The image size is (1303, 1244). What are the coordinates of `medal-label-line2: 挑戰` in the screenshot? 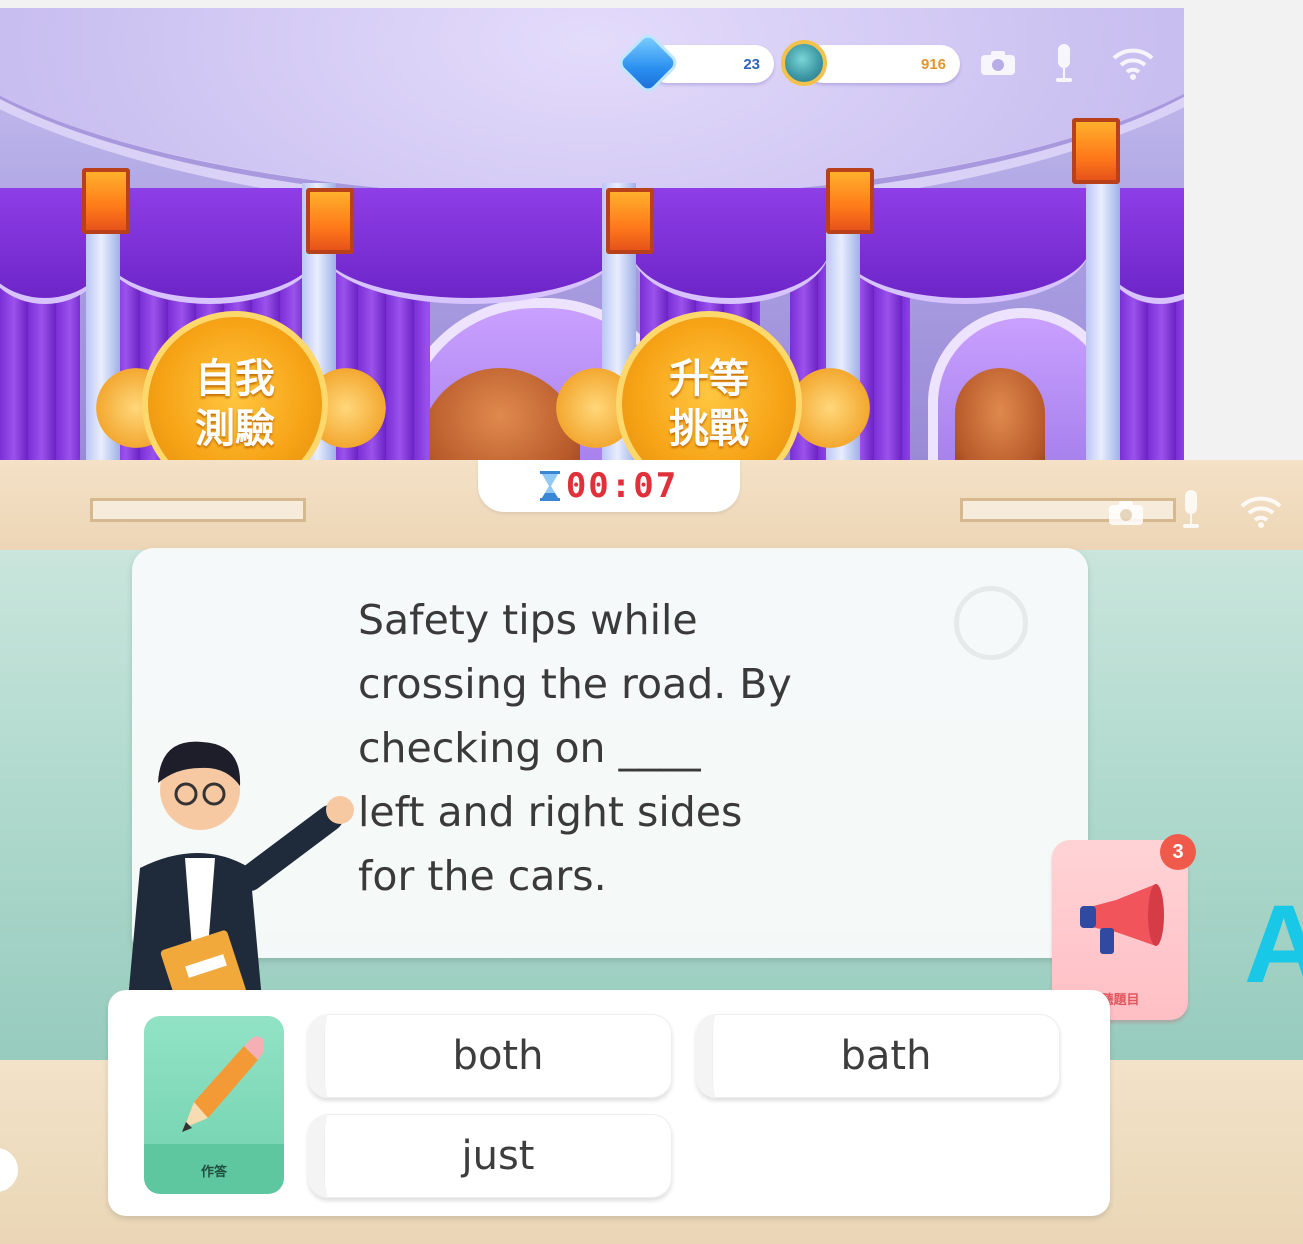 It's located at (709, 429).